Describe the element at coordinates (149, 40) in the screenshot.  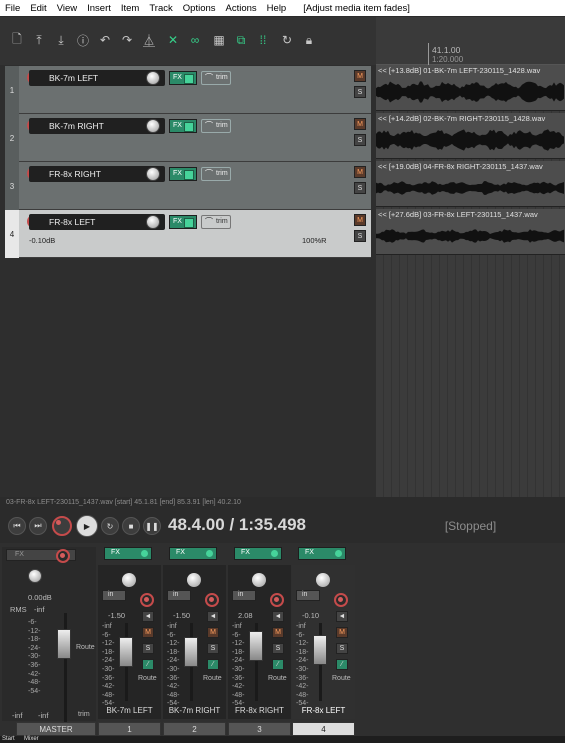
I see `metronome-icon: ⏅` at that location.